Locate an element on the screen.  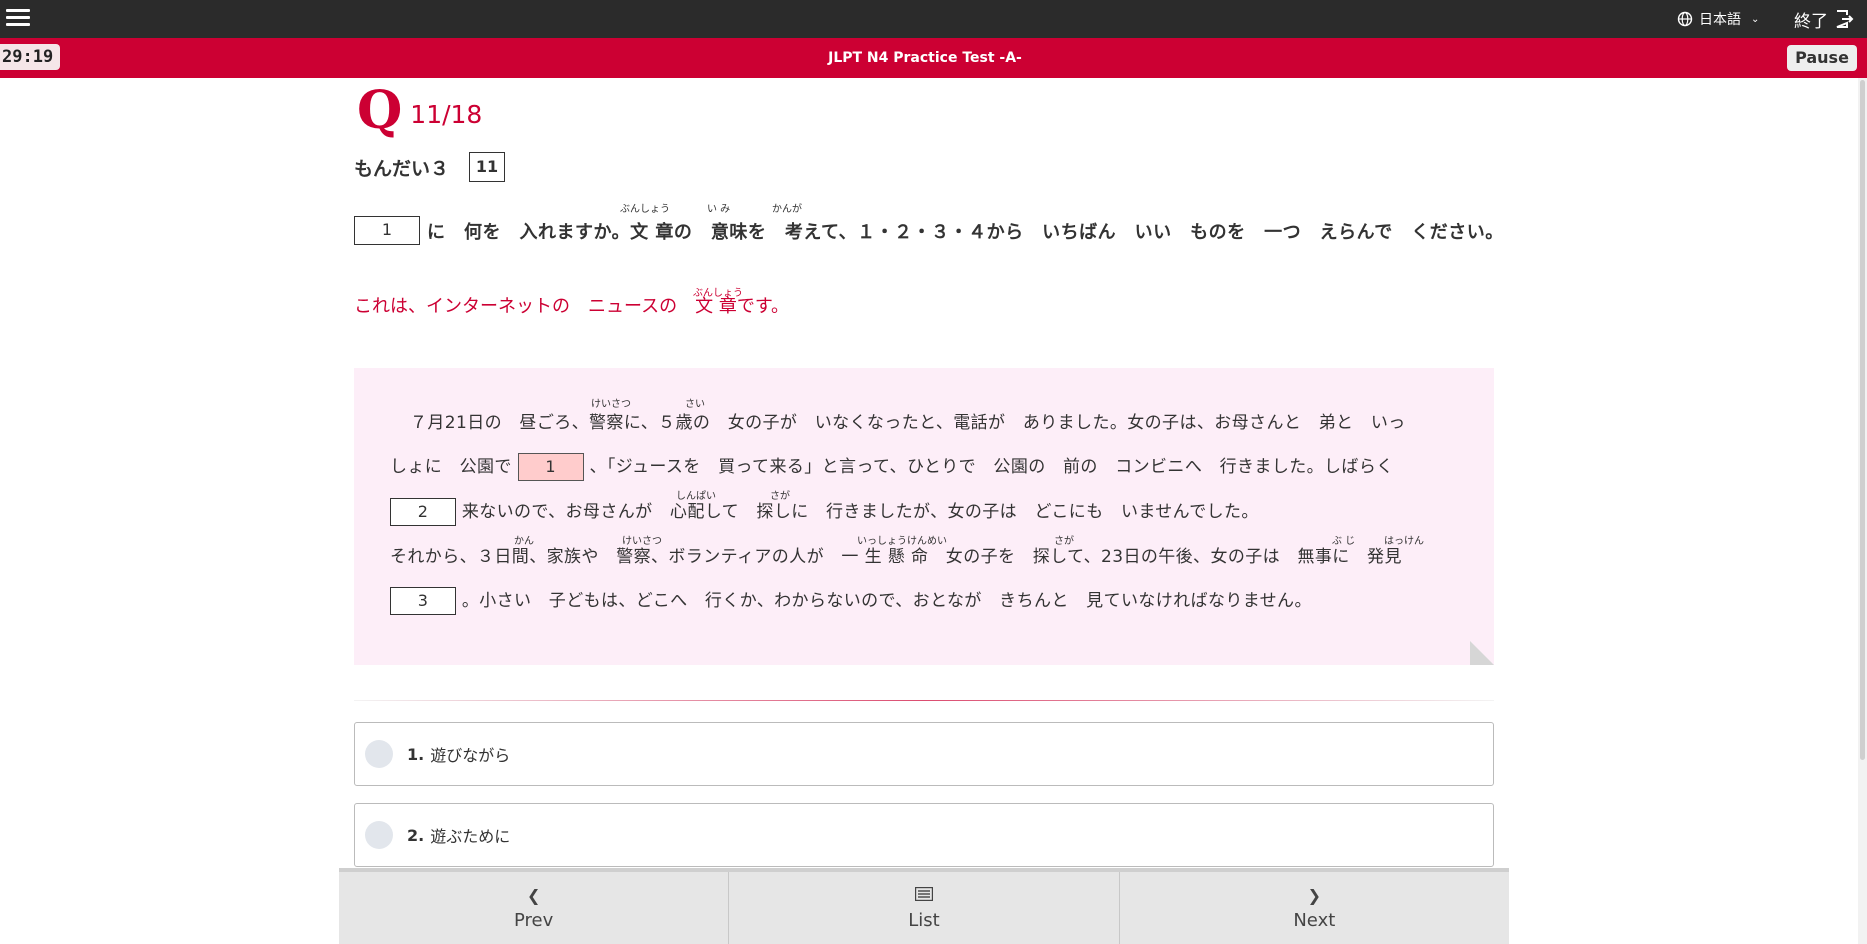
page-fold-corner is located at coordinates (1482, 653).